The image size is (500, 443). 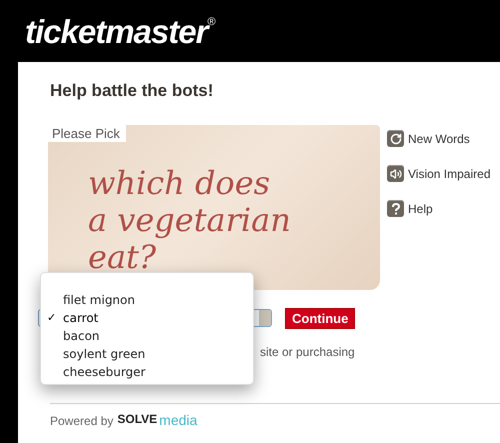 I want to click on dropdown-option: soylent green, so click(x=147, y=354).